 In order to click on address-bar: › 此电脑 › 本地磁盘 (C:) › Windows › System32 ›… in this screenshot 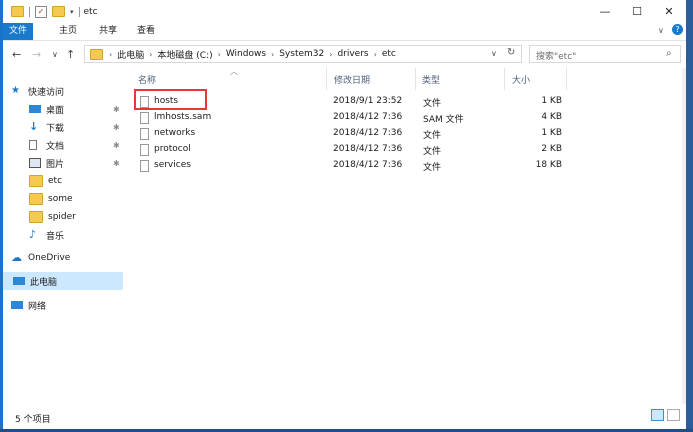, I will do `click(303, 54)`.